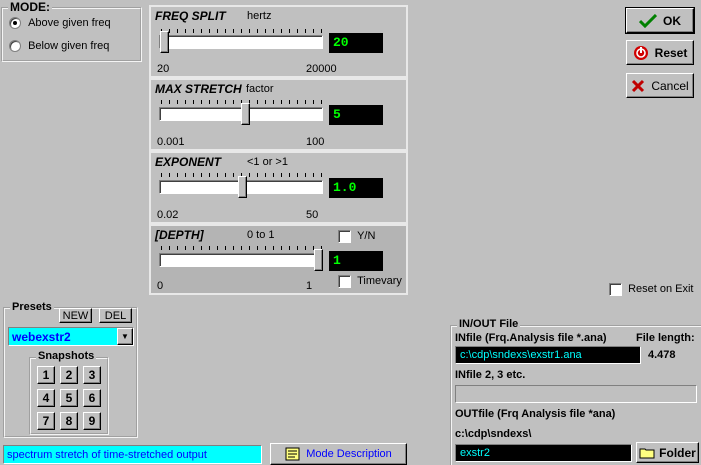  What do you see at coordinates (71, 34) in the screenshot?
I see `mode-group` at bounding box center [71, 34].